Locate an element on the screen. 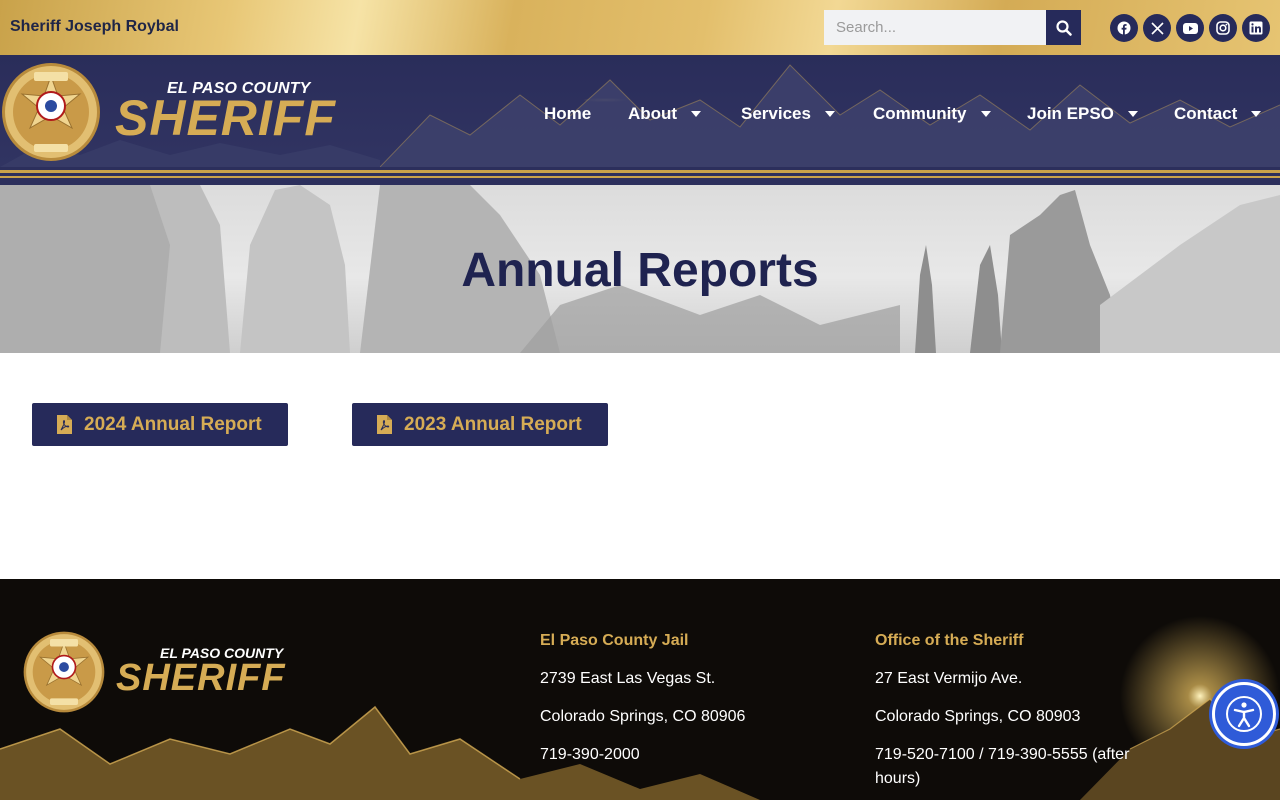 This screenshot has width=1280, height=800. report-2024-button: 2024 Annual Report is located at coordinates (160, 424).